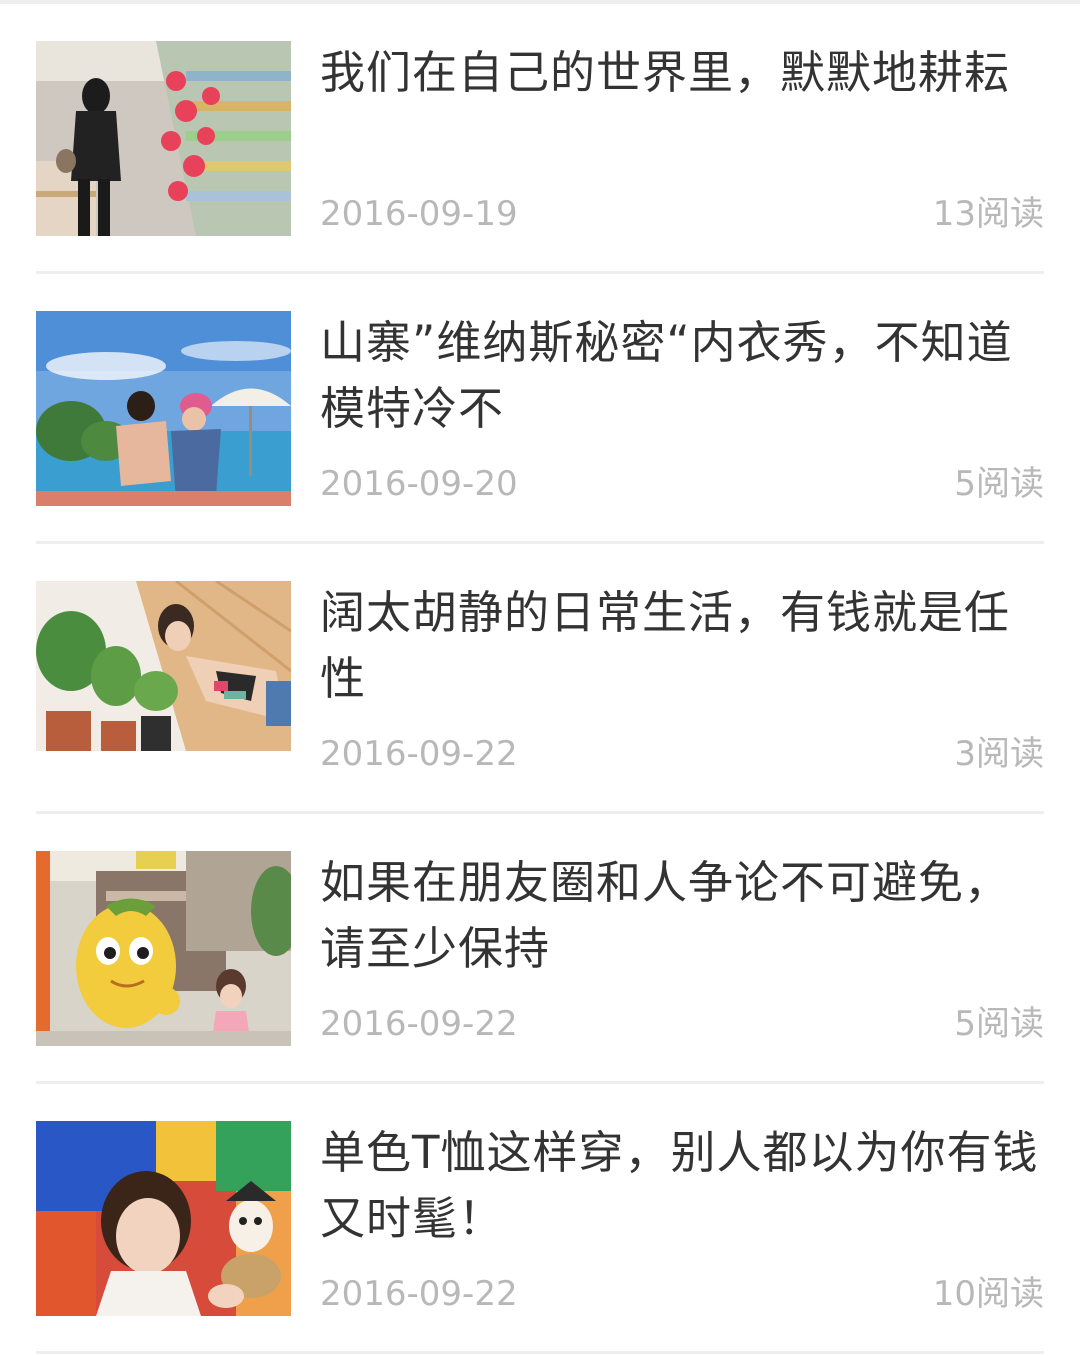 The width and height of the screenshot is (1080, 1356). What do you see at coordinates (682, 73) in the screenshot?
I see `article-title: 我们在自己的世界里，默默地耕耘` at bounding box center [682, 73].